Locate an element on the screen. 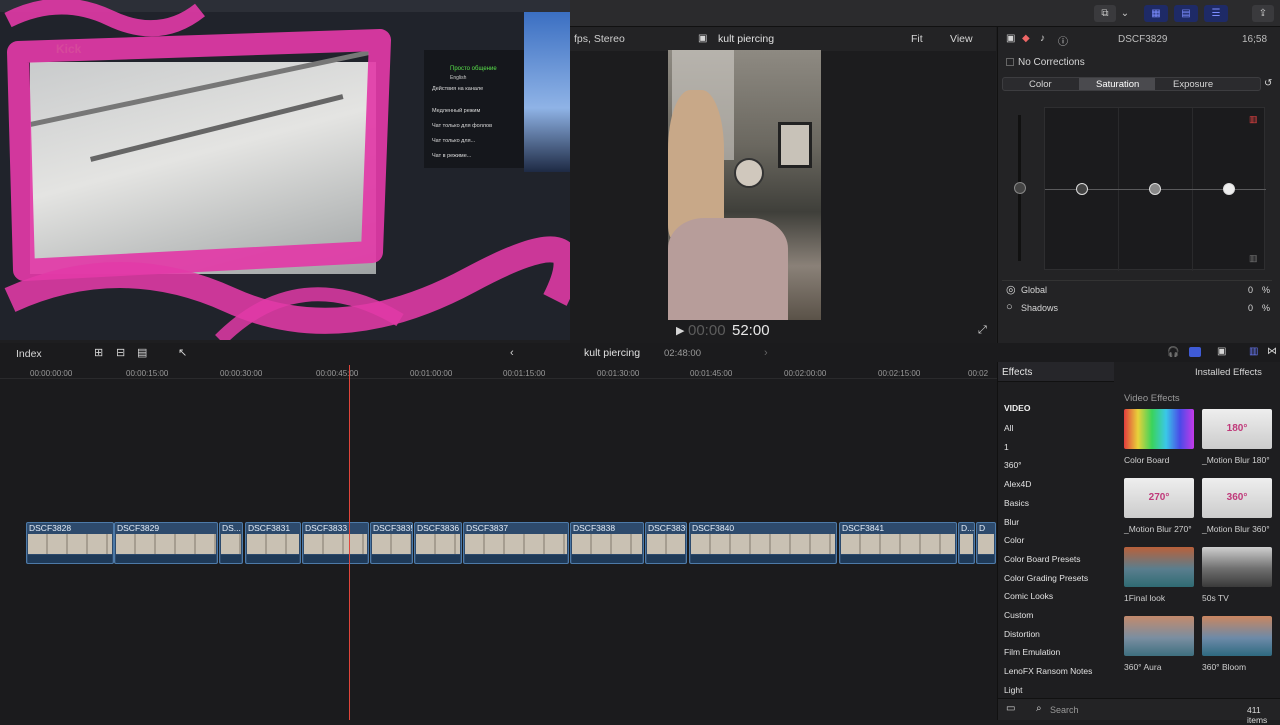 This screenshot has width=1280, height=725. shadows-puck is located at coordinates (1082, 189).